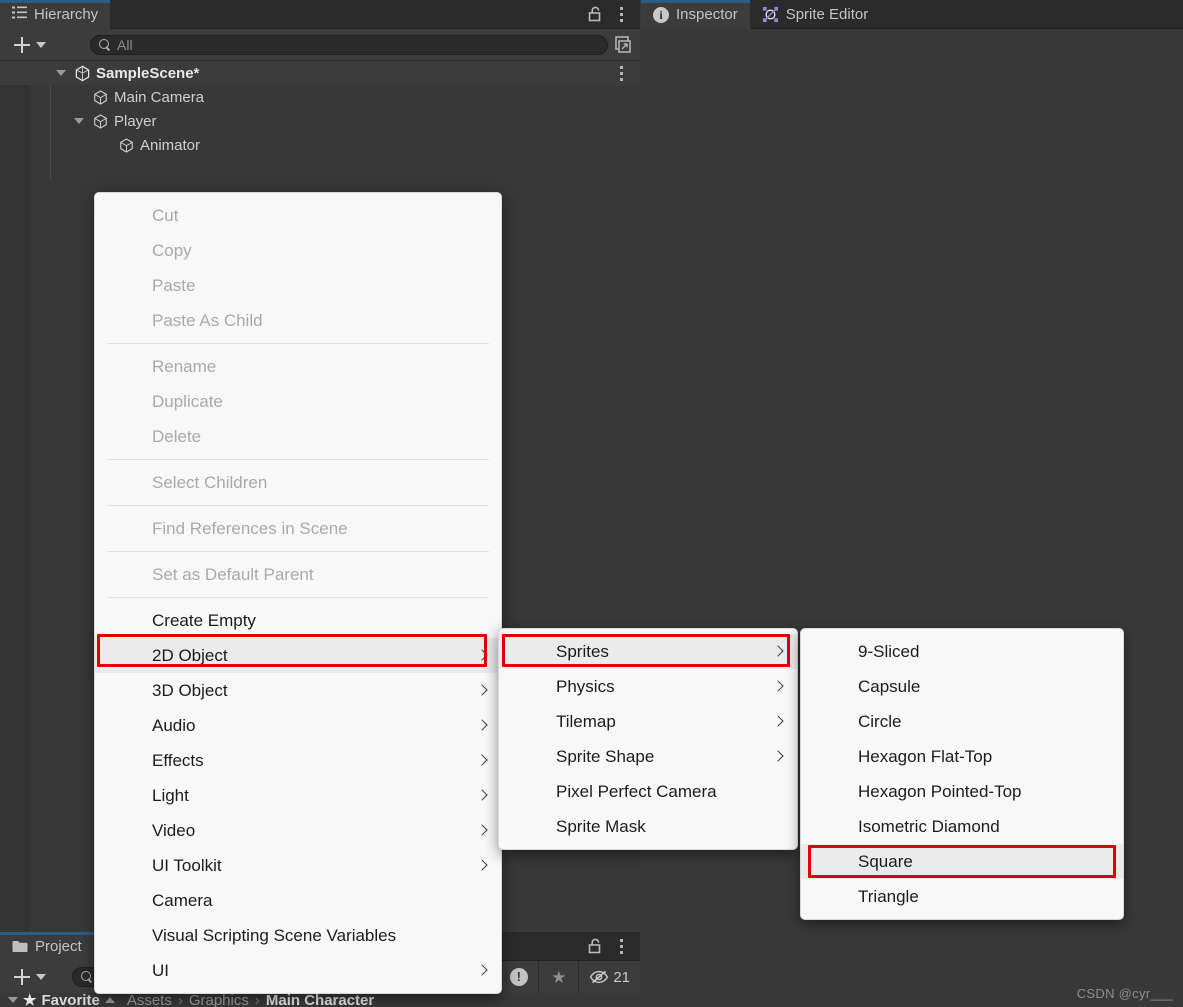 The width and height of the screenshot is (1183, 1007). I want to click on hierarchy-row-main-camera: Main Camera, so click(320, 97).